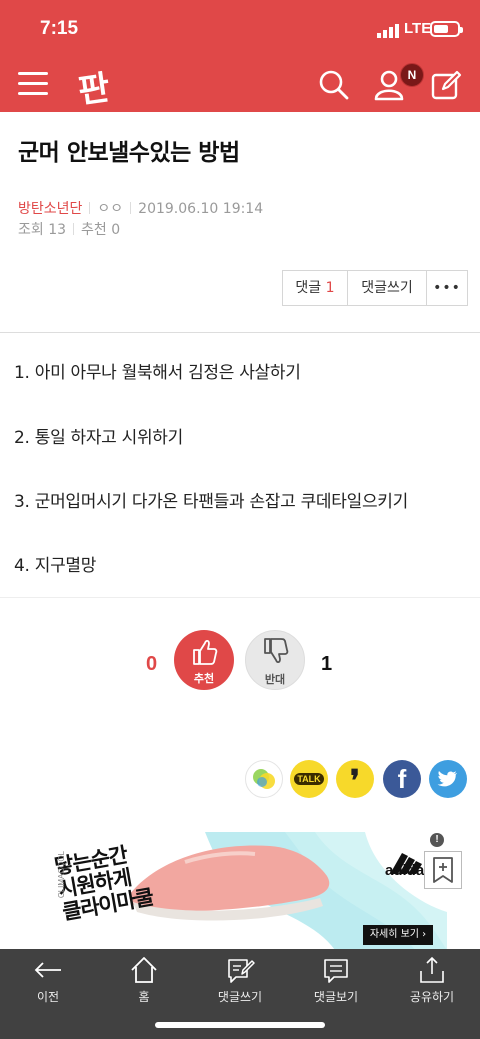 This screenshot has width=480, height=1039. I want to click on write-comment-icon, so click(241, 971).